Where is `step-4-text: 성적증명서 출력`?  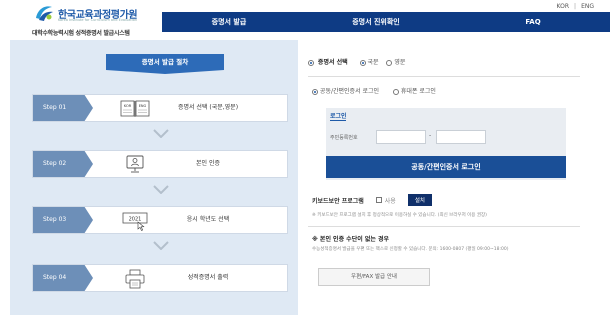
step-4-text: 성적증명서 출력 is located at coordinates (208, 277).